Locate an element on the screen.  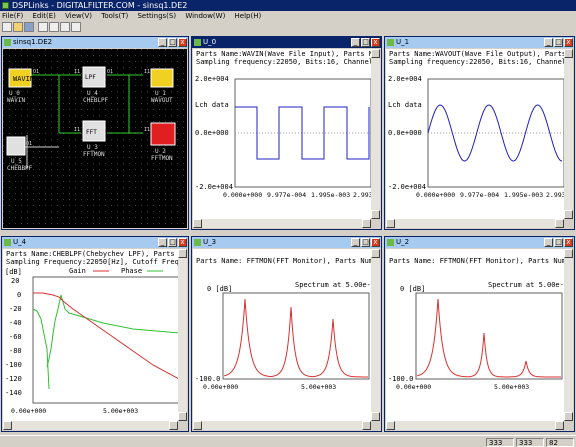
u1-titlebar: U_1 _ □ x is located at coordinates (479, 42).